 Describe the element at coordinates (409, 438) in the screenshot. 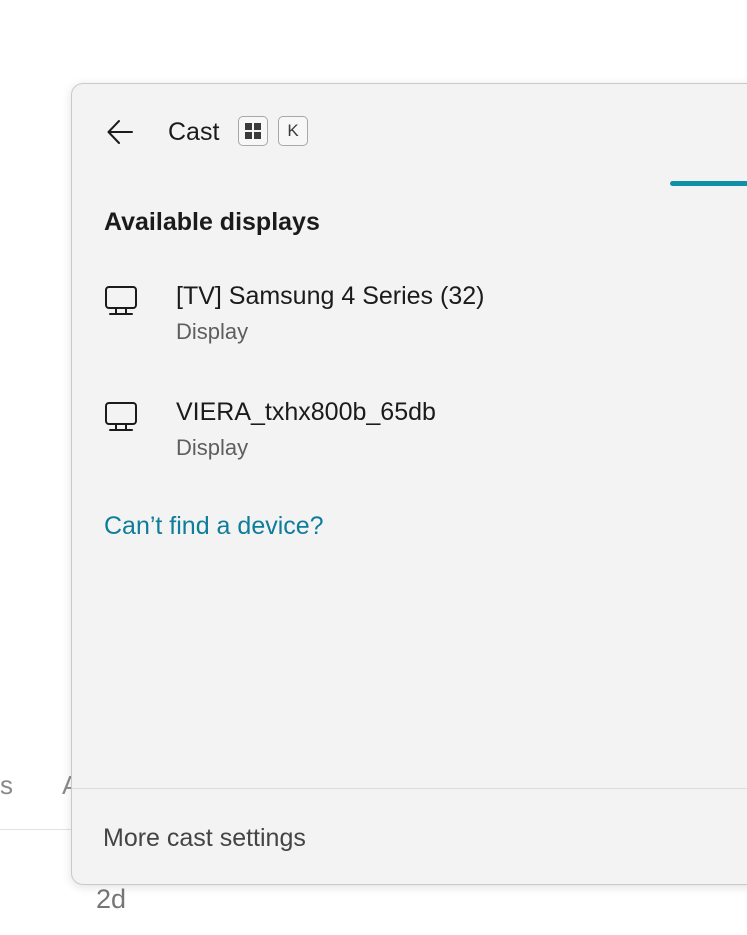

I see `device-item-viera: VIERA_txhx800b_65db Display` at that location.